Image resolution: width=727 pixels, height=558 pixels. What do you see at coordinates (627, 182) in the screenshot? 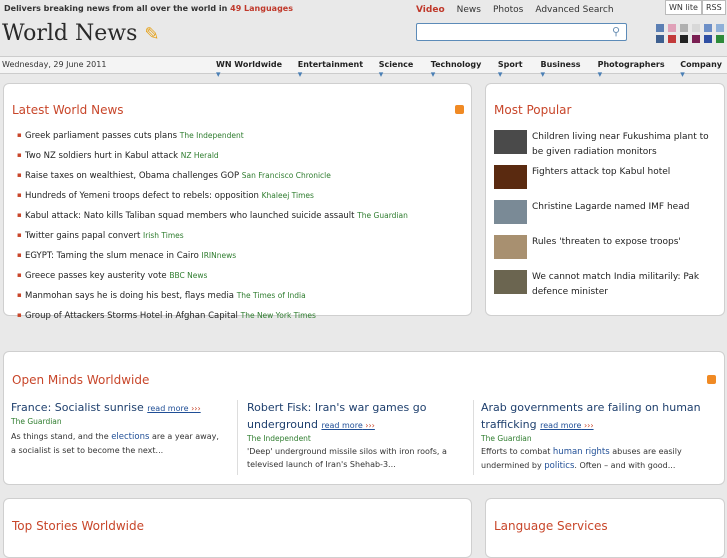
I see `popular-headline: Fighters attack top Kabul hotel` at bounding box center [627, 182].